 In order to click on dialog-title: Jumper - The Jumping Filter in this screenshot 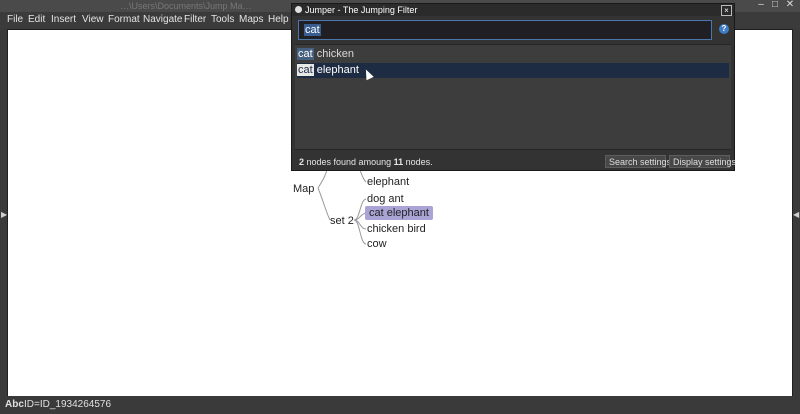, I will do `click(361, 10)`.